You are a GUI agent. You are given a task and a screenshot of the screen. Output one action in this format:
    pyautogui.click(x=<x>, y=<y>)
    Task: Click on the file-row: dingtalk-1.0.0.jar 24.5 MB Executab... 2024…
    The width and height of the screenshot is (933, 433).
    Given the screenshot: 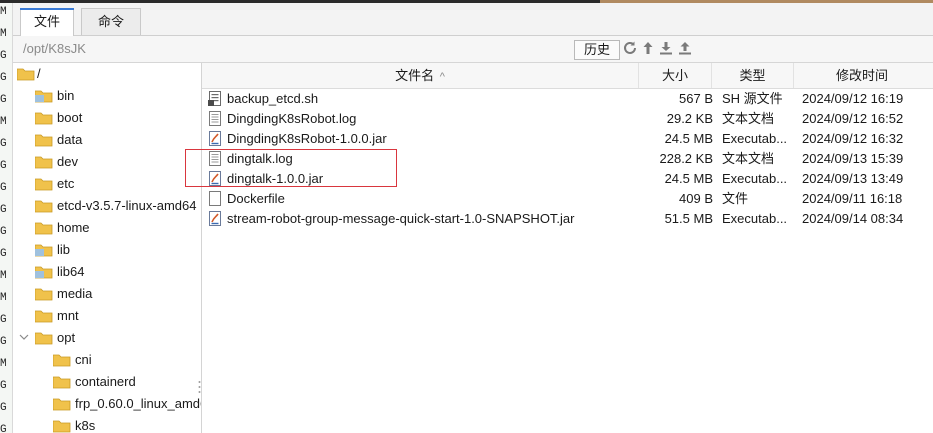 What is the action you would take?
    pyautogui.click(x=567, y=179)
    